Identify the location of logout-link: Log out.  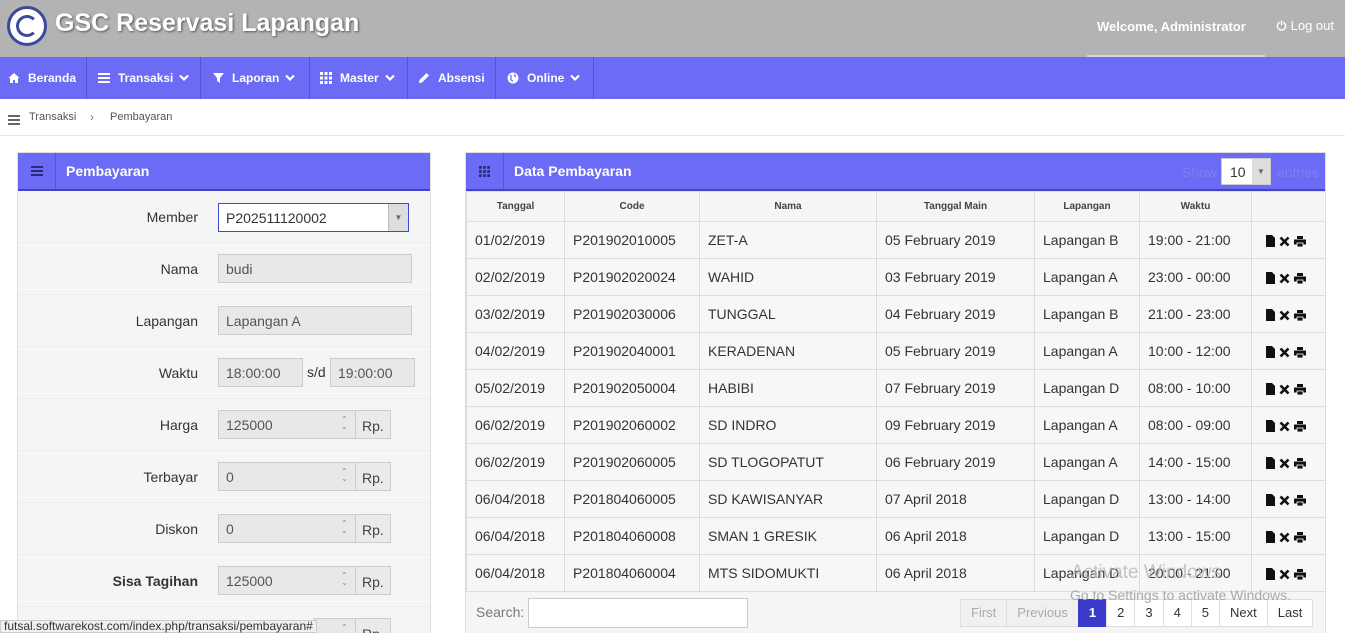
(1305, 25).